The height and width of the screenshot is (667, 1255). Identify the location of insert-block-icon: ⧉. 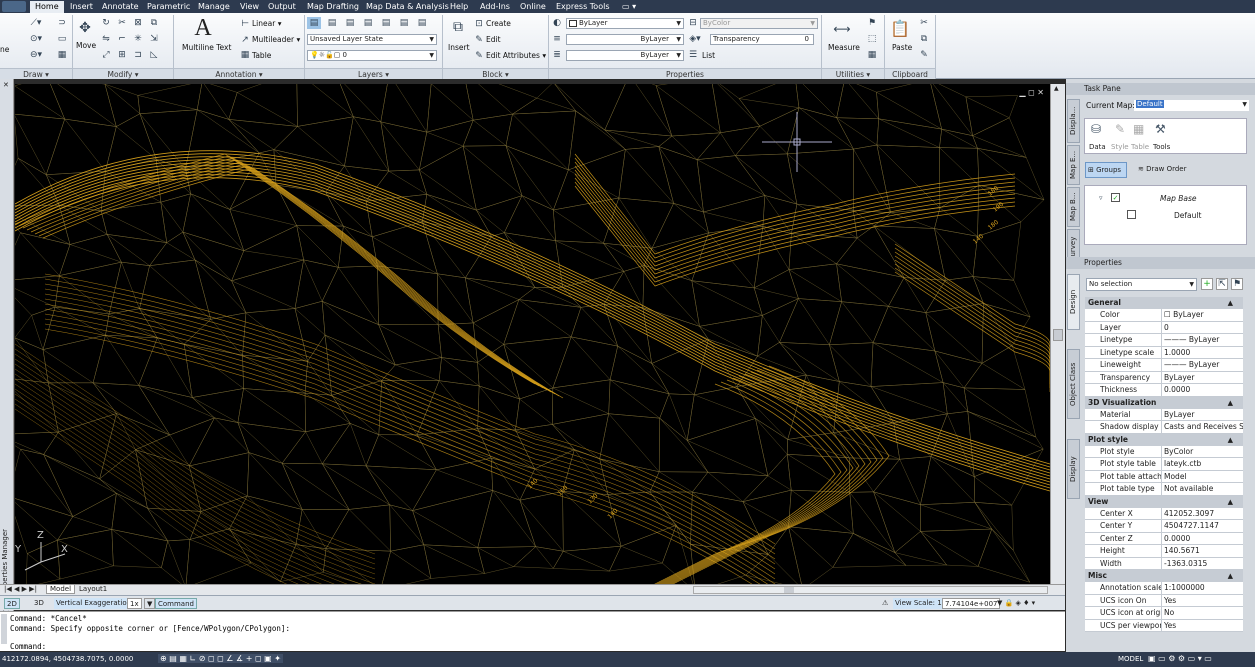
(458, 27).